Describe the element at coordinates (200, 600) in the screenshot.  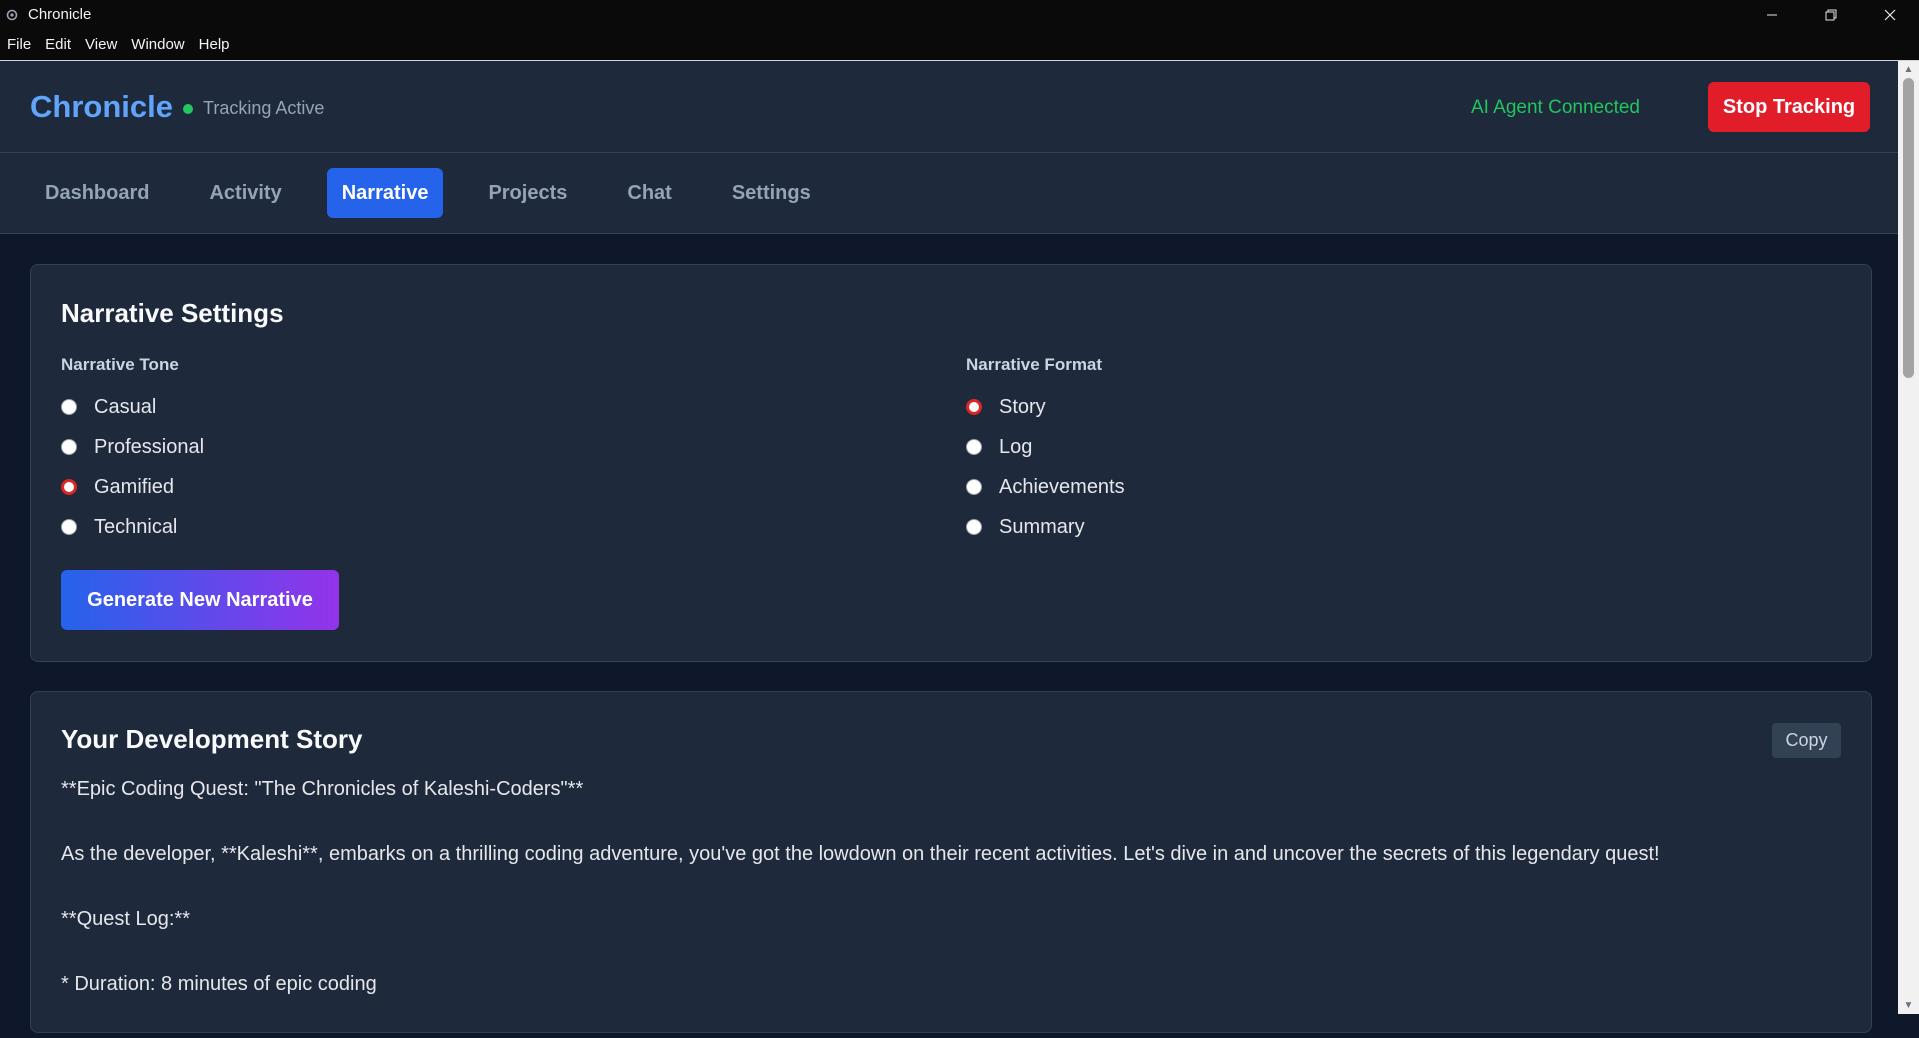
I see `generate-narrative-button: Generate New Narrative` at that location.